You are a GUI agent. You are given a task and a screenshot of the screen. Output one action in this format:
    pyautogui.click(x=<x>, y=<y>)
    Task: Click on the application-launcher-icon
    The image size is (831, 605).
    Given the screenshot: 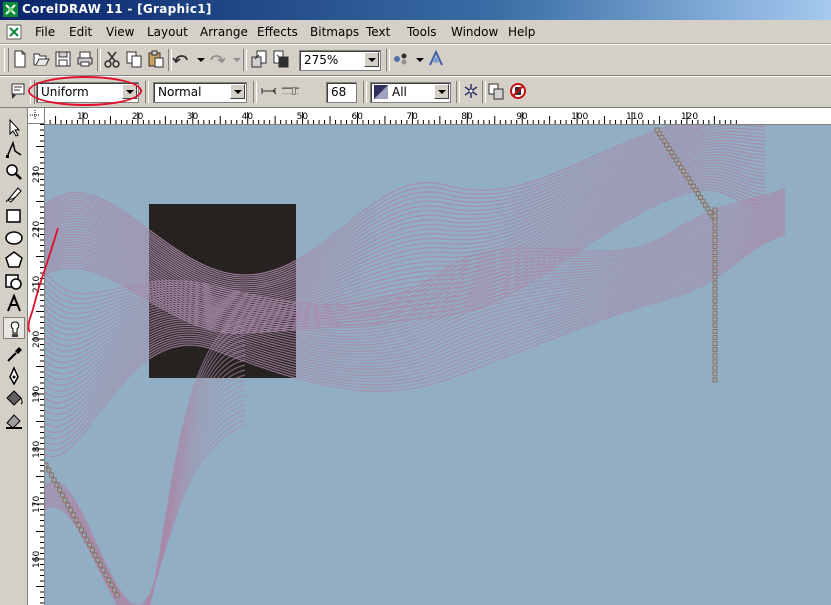 What is the action you would take?
    pyautogui.click(x=401, y=59)
    